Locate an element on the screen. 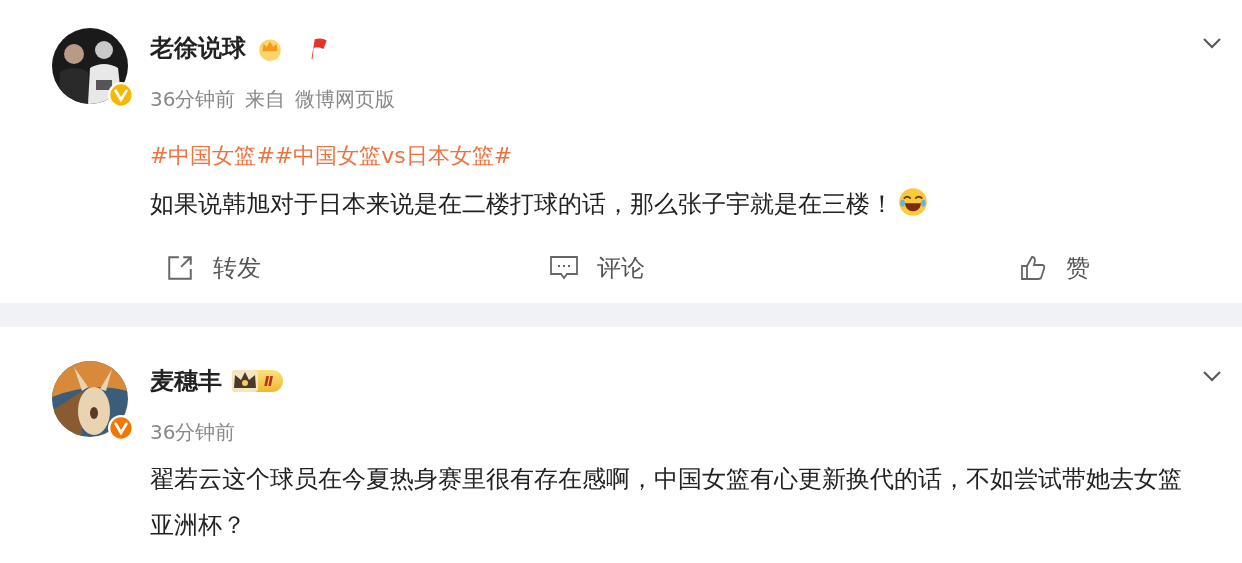  like-button: 赞 is located at coordinates (1054, 268).